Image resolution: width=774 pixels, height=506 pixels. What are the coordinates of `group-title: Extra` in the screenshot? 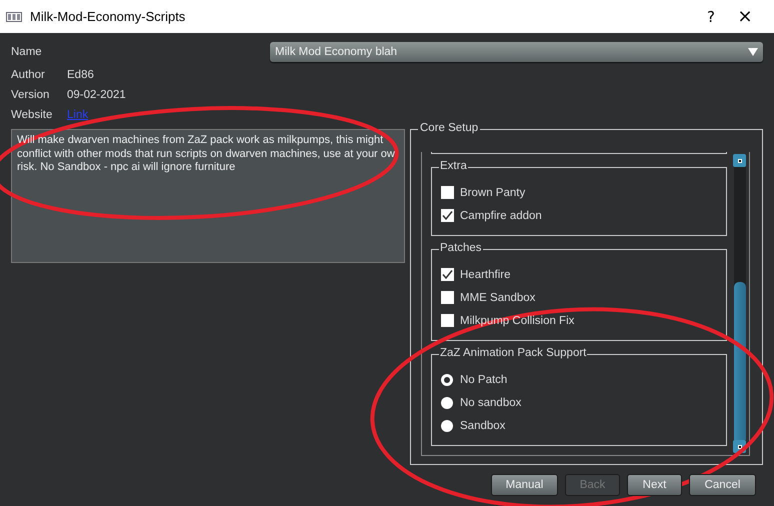 It's located at (453, 166).